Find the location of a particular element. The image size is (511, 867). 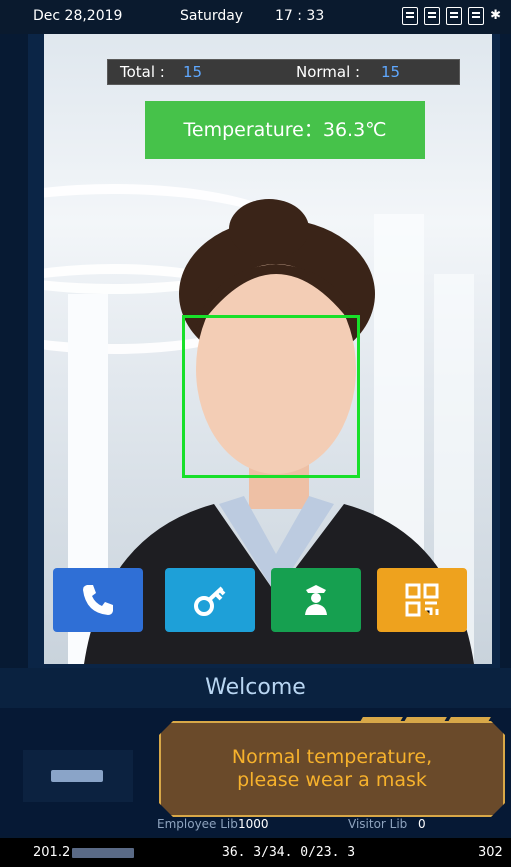

status-icons: ✱ is located at coordinates (451, 16).